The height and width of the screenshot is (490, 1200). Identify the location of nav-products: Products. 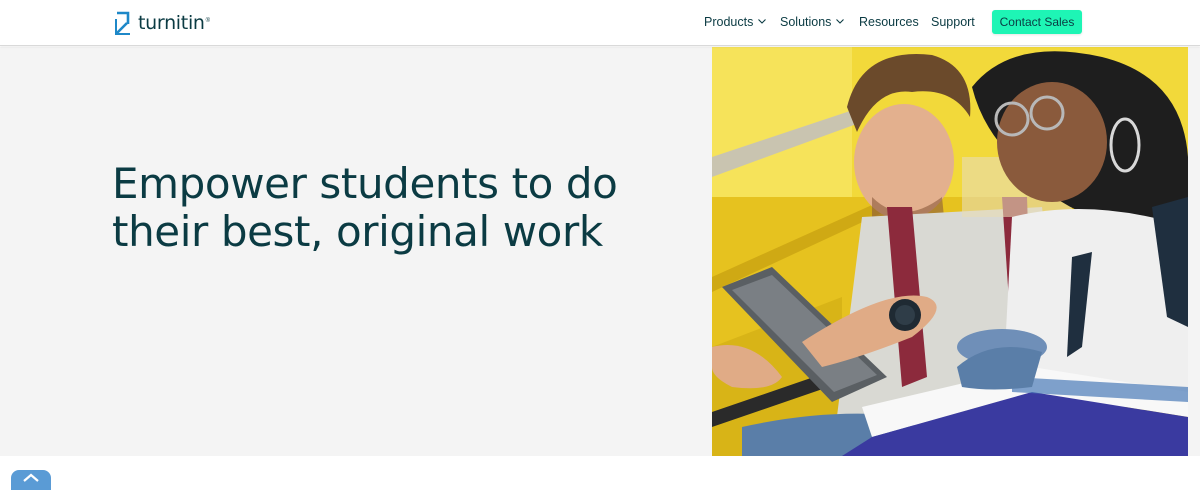
(735, 22).